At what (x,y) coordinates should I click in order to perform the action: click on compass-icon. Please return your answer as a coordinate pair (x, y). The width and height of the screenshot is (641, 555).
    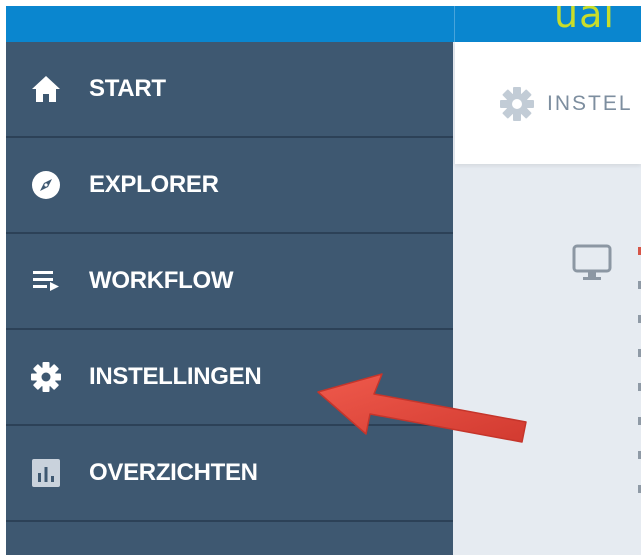
    Looking at the image, I should click on (46, 185).